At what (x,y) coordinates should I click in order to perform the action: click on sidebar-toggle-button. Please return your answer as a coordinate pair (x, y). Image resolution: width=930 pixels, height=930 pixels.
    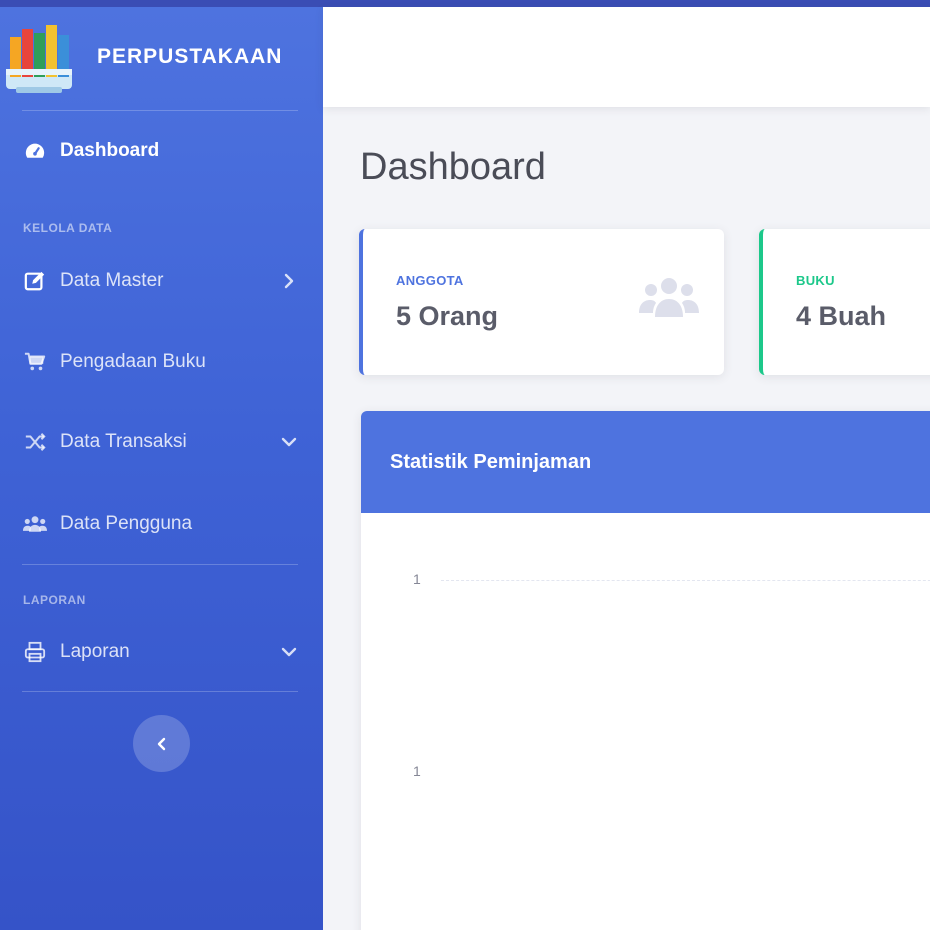
    Looking at the image, I should click on (161, 743).